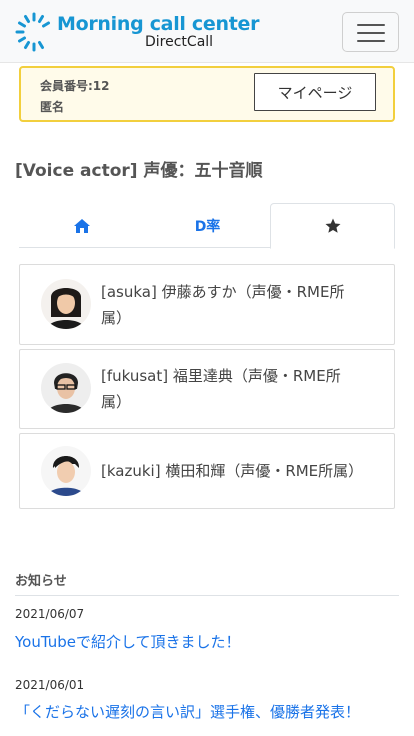 The width and height of the screenshot is (414, 736). I want to click on home-icon, so click(82, 225).